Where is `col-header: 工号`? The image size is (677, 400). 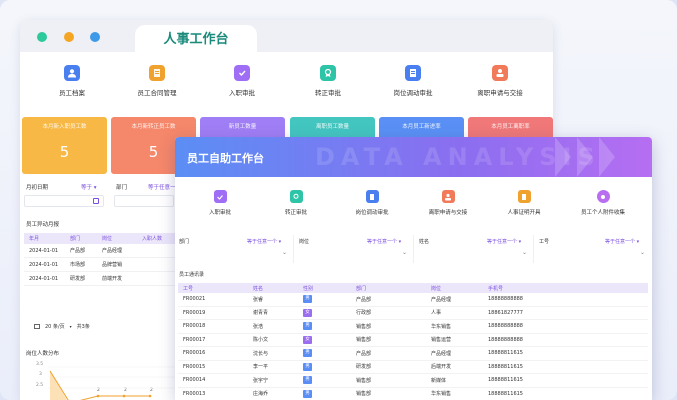 col-header: 工号 is located at coordinates (214, 288).